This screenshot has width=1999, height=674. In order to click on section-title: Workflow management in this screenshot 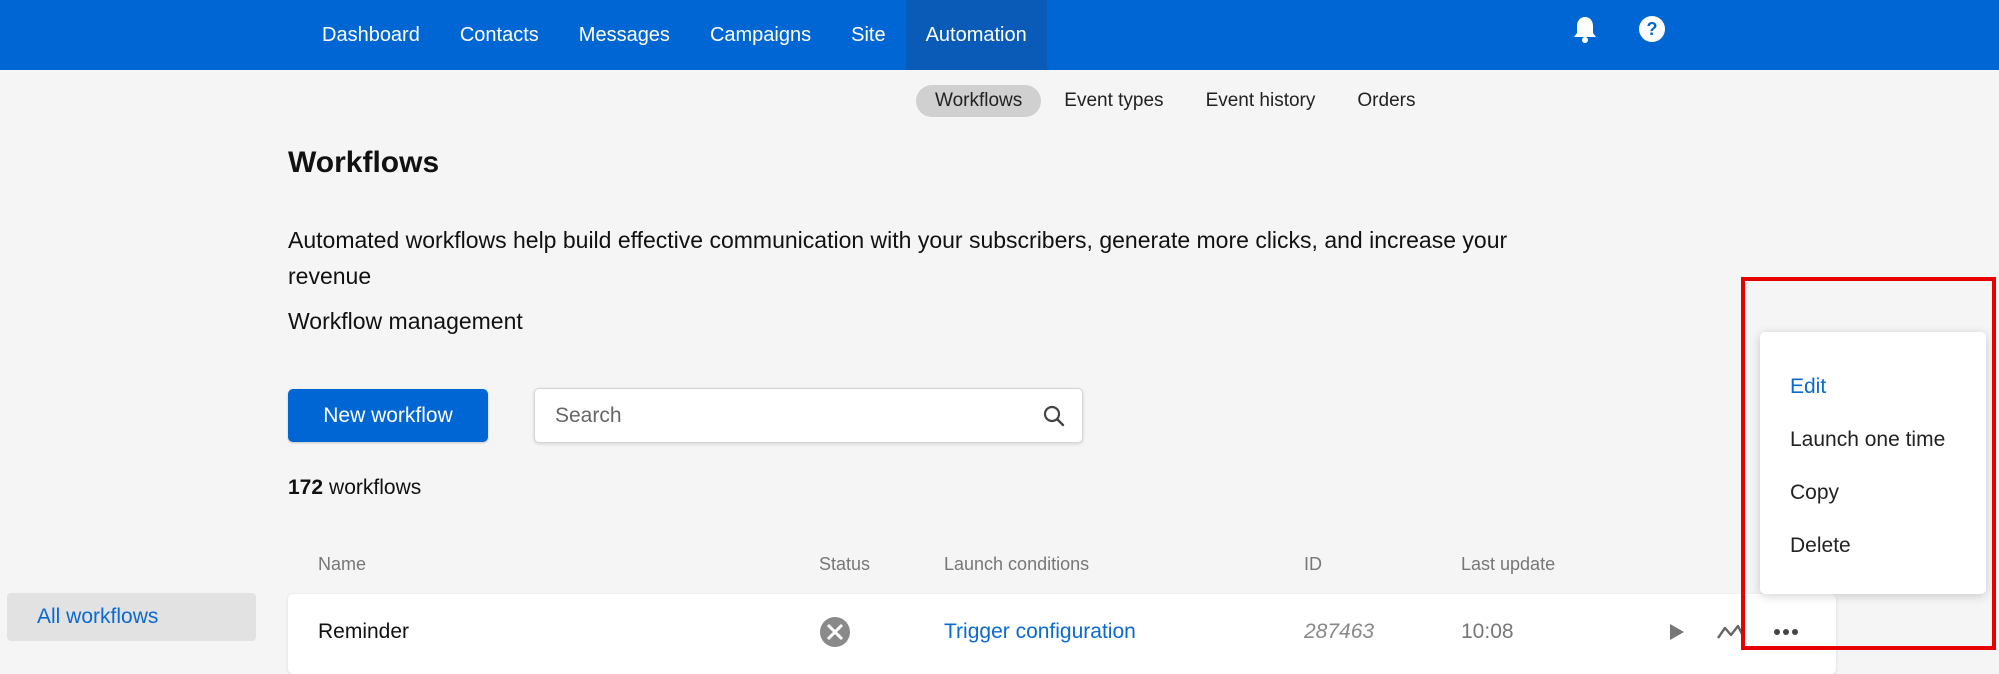, I will do `click(405, 321)`.